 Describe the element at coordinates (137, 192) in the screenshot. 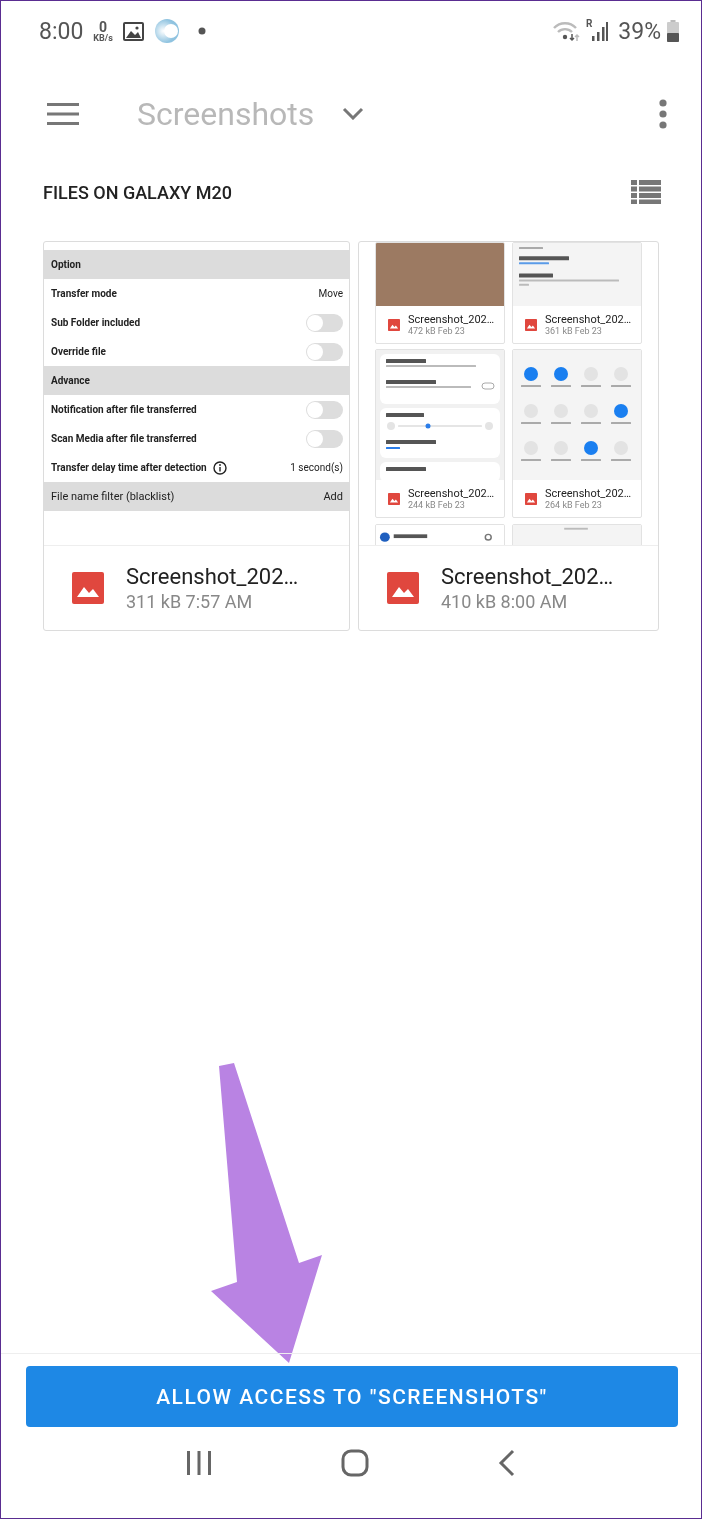

I see `section-title: FILES ON GALAXY M20` at that location.